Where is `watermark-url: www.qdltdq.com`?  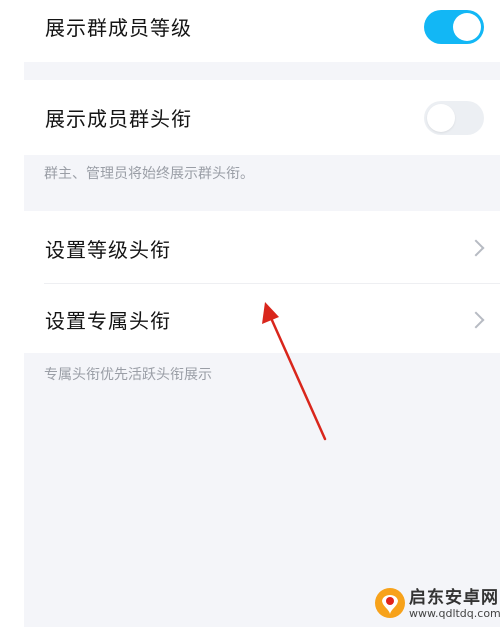 watermark-url: www.qdltdq.com is located at coordinates (454, 613).